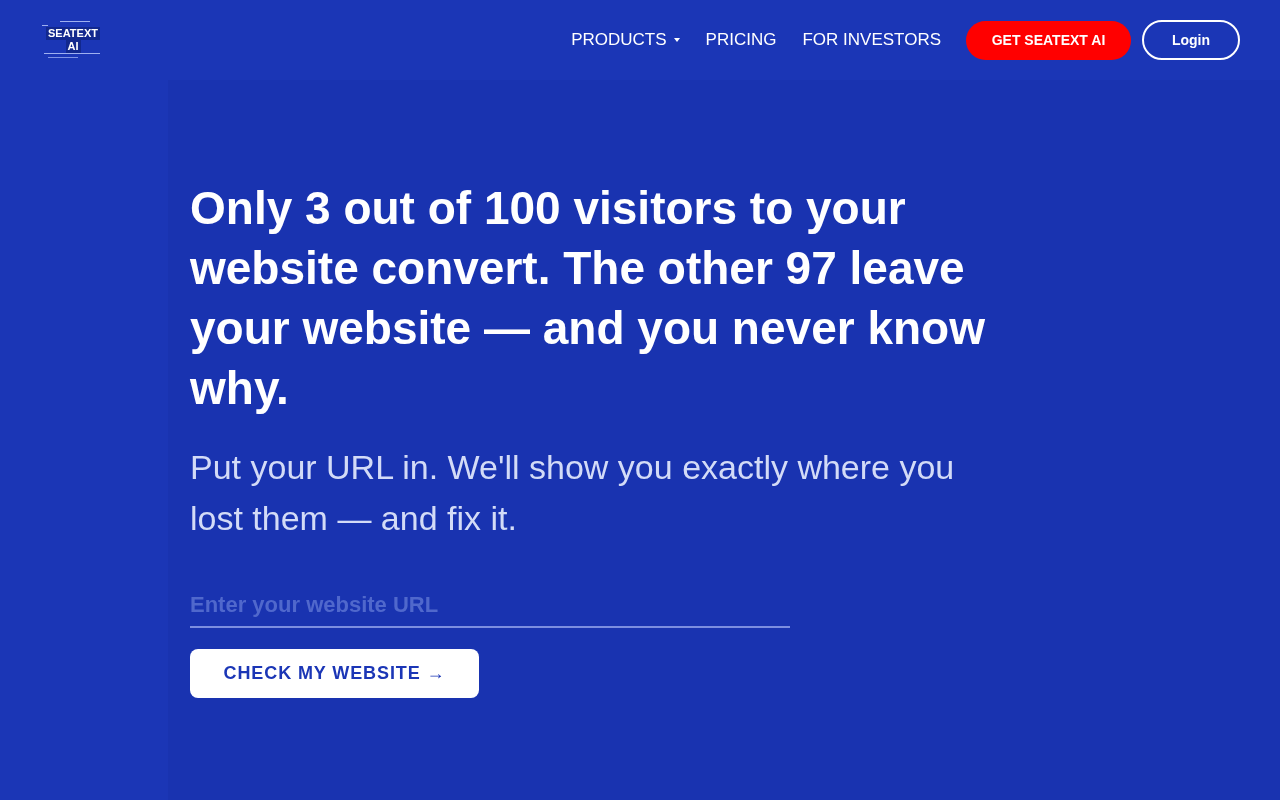 Image resolution: width=1280 pixels, height=800 pixels. Describe the element at coordinates (676, 40) in the screenshot. I see `caret-down-icon` at that location.